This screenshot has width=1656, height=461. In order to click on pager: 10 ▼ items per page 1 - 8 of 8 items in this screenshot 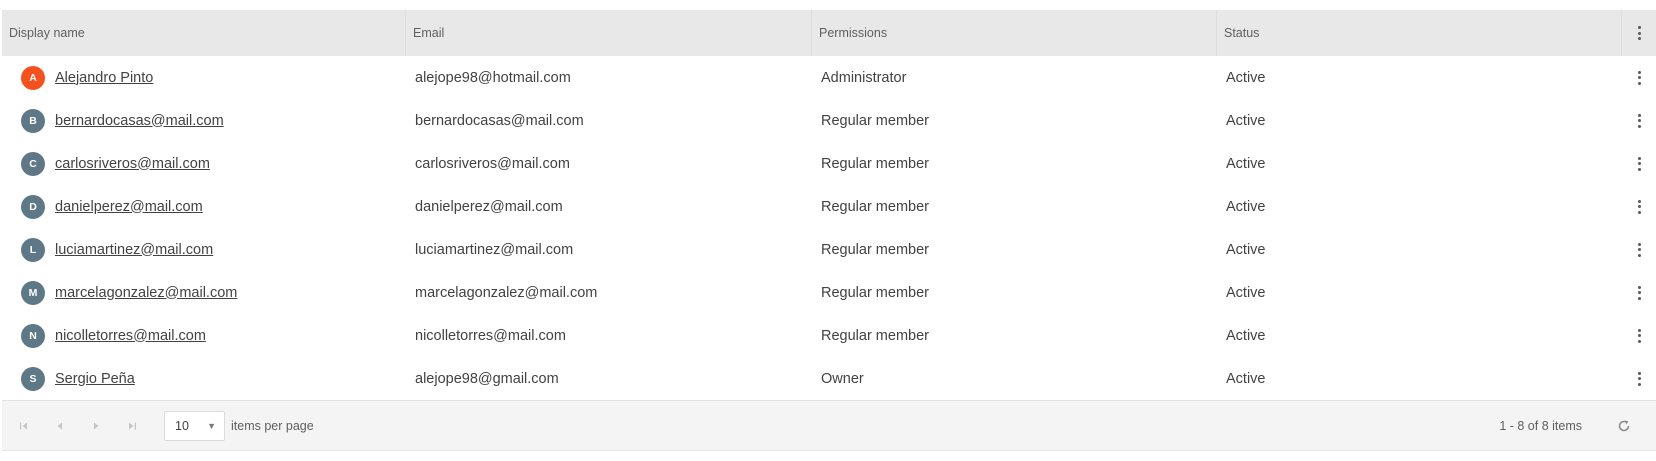, I will do `click(829, 425)`.